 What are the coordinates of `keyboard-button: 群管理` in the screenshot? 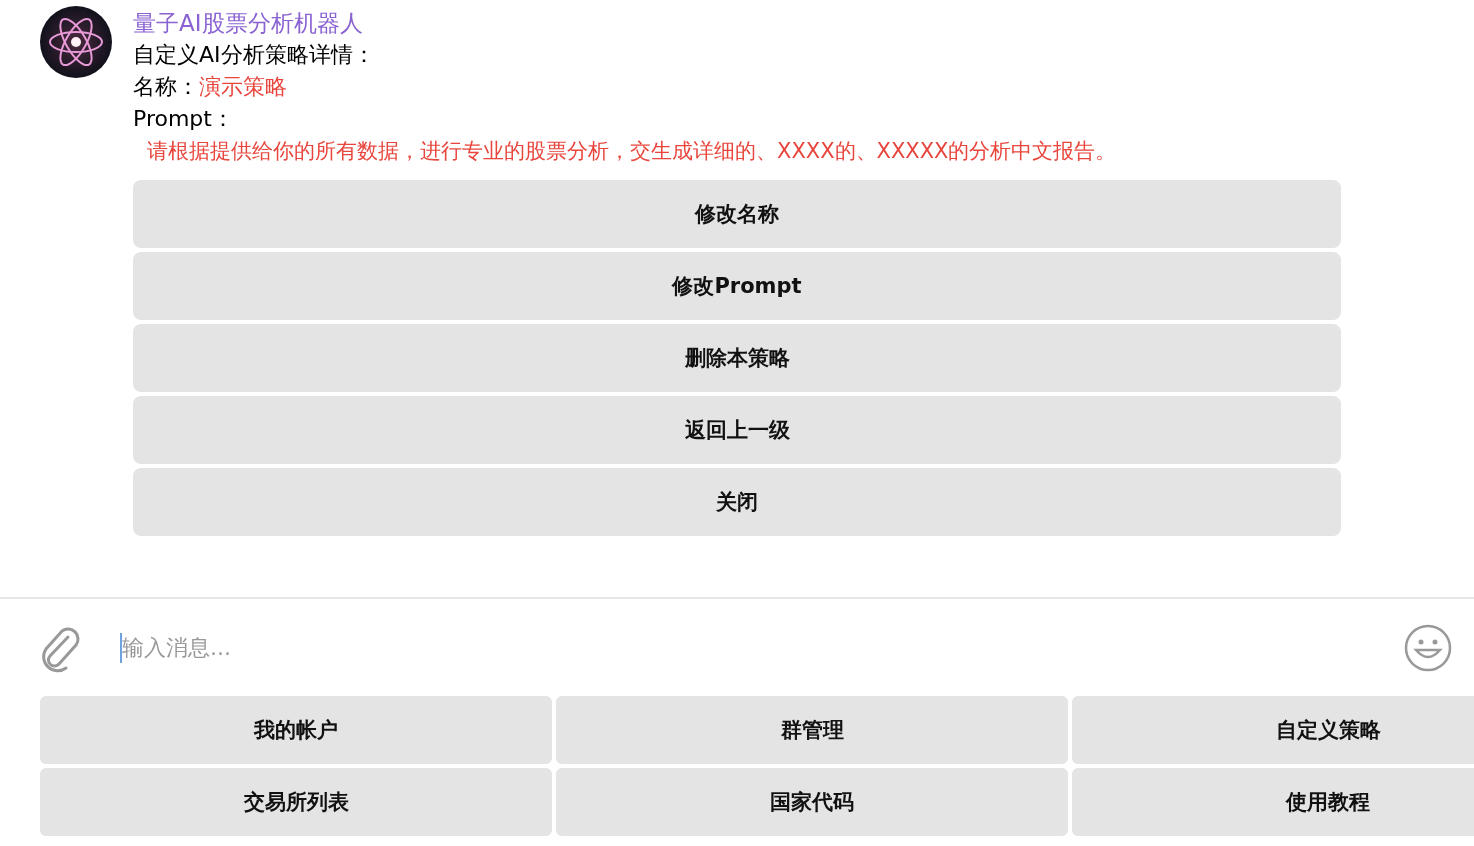 It's located at (812, 730).